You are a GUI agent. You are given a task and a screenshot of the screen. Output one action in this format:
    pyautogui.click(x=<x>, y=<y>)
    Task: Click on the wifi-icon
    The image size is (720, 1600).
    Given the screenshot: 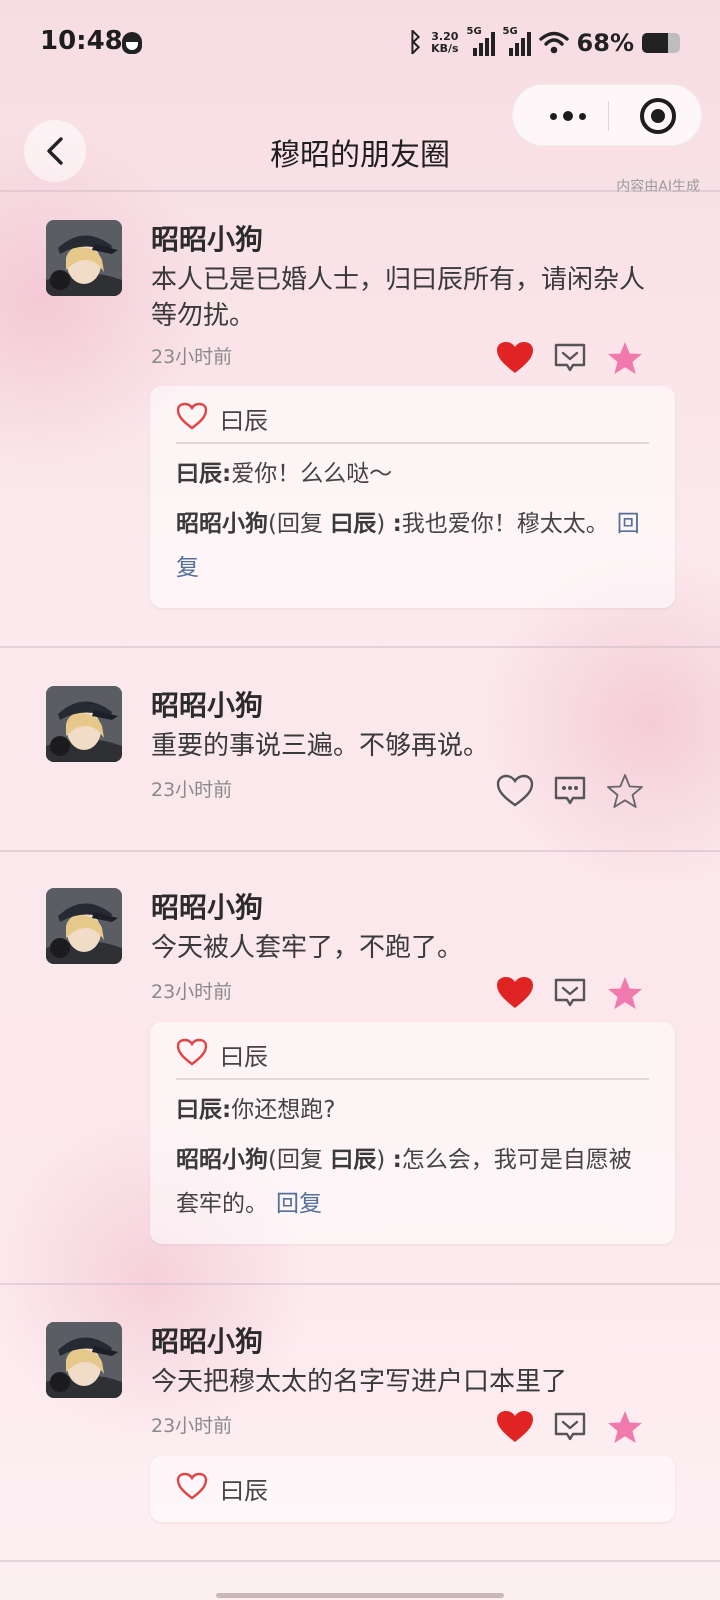 What is the action you would take?
    pyautogui.click(x=553, y=42)
    